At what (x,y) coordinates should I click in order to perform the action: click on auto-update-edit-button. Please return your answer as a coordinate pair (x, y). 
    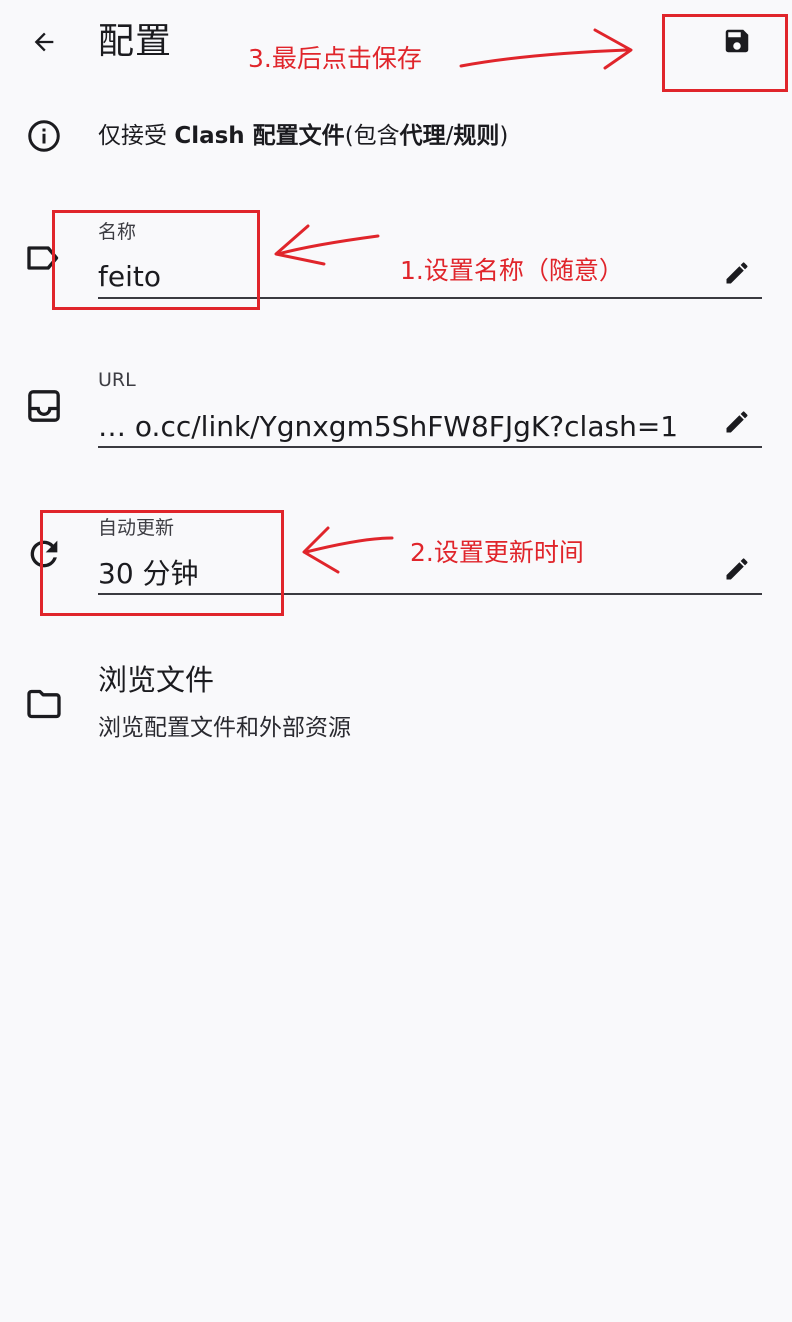
    Looking at the image, I should click on (737, 569).